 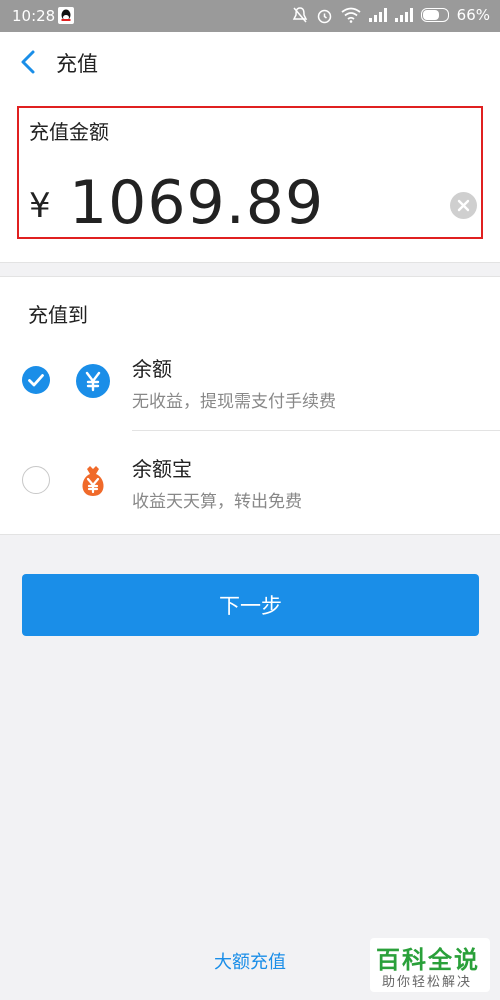 I want to click on option-balance-desc: 无收益，提现需支付手续费, so click(x=234, y=402).